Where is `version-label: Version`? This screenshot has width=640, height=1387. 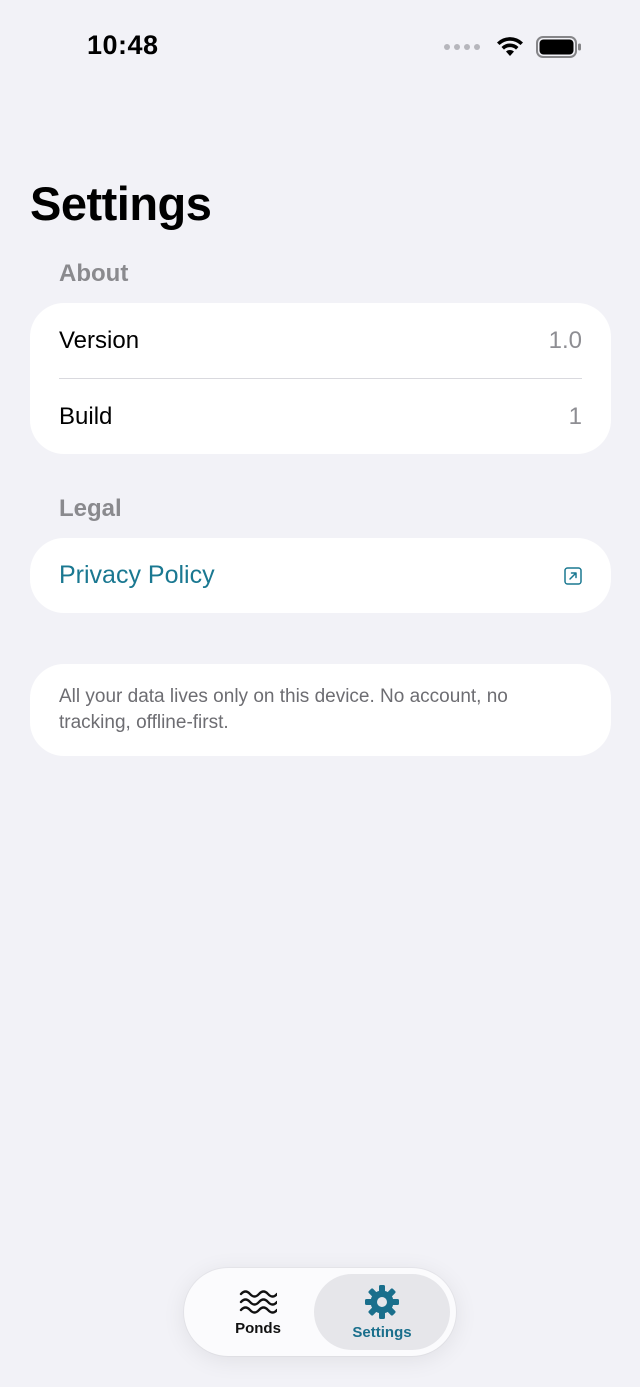 version-label: Version is located at coordinates (99, 340).